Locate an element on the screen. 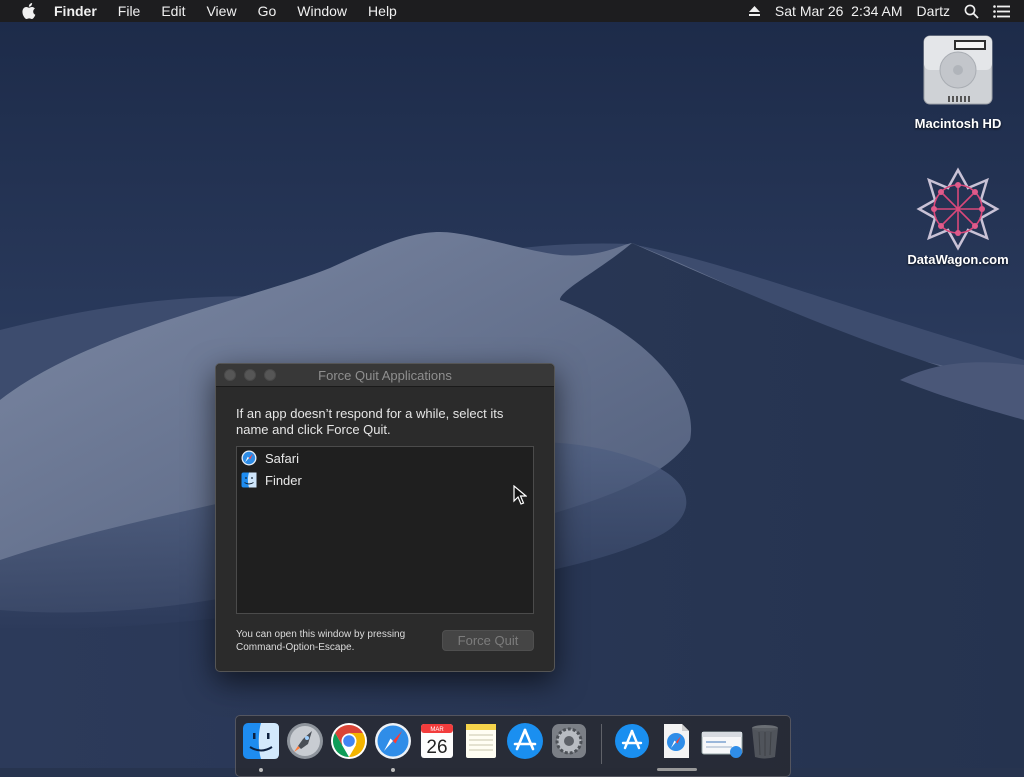 The image size is (1024, 777). desktop-icon-label: Macintosh HD is located at coordinates (958, 123).